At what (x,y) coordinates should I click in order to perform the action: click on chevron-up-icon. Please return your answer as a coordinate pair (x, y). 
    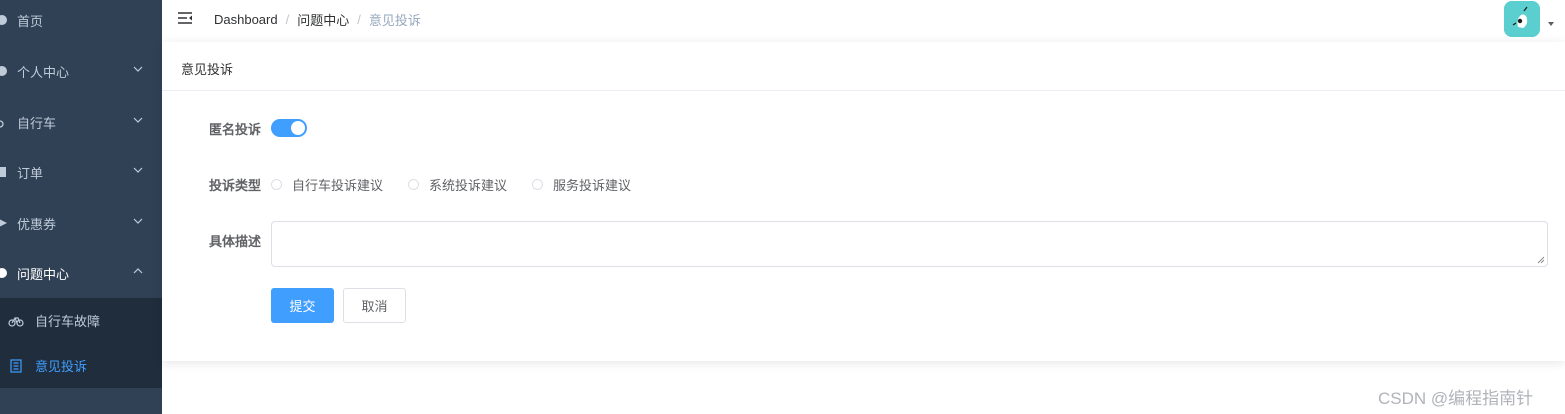
    Looking at the image, I should click on (138, 271).